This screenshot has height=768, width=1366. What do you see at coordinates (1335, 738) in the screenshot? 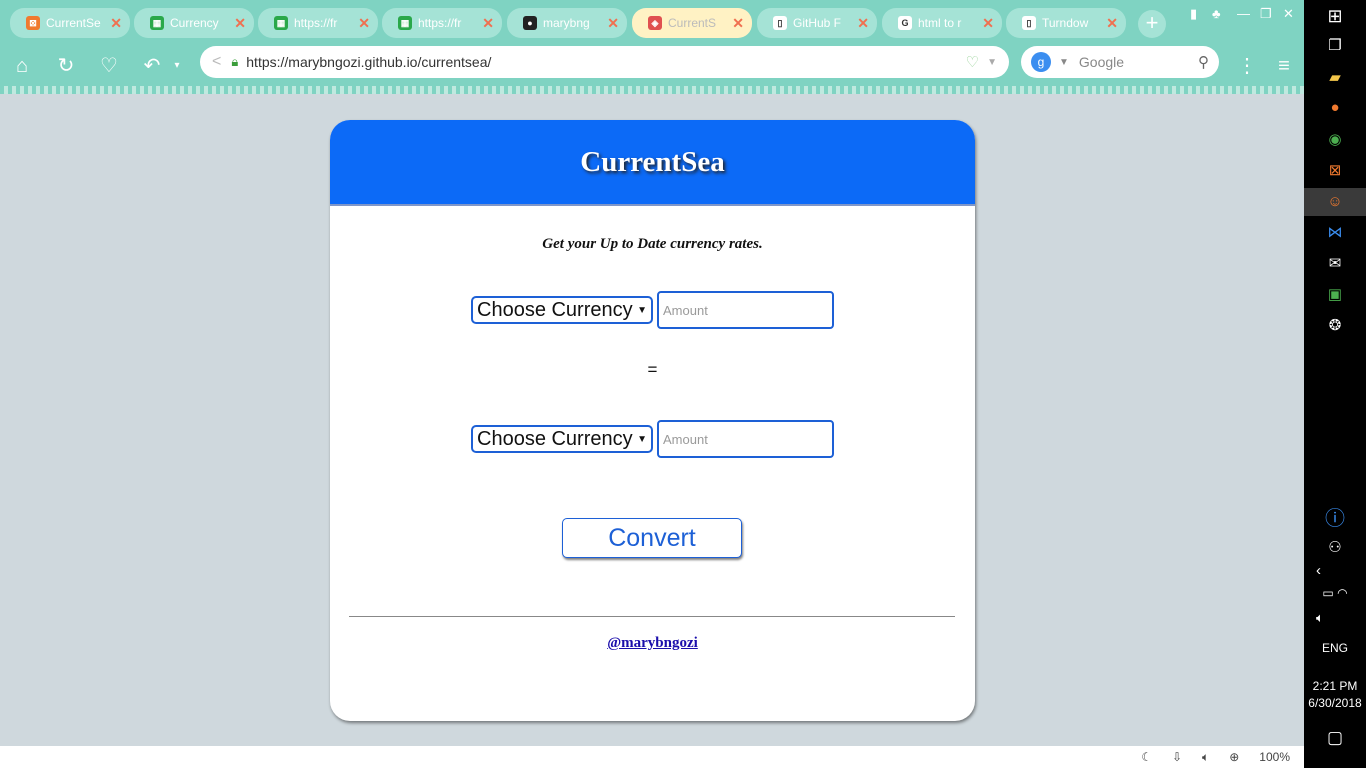
I see `notifications-icon: ▢` at bounding box center [1335, 738].